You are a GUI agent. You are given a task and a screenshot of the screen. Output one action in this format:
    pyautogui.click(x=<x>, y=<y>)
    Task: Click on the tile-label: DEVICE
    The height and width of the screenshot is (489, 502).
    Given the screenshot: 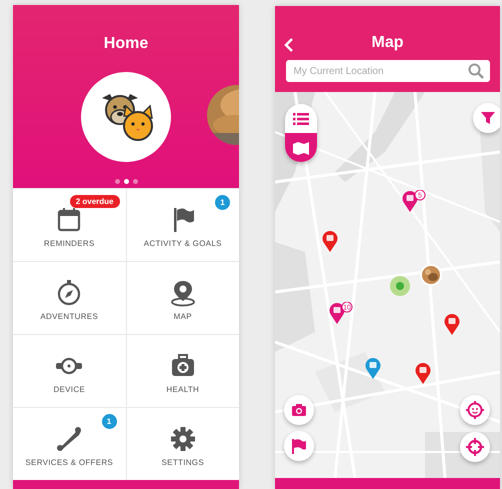 What is the action you would take?
    pyautogui.click(x=69, y=389)
    